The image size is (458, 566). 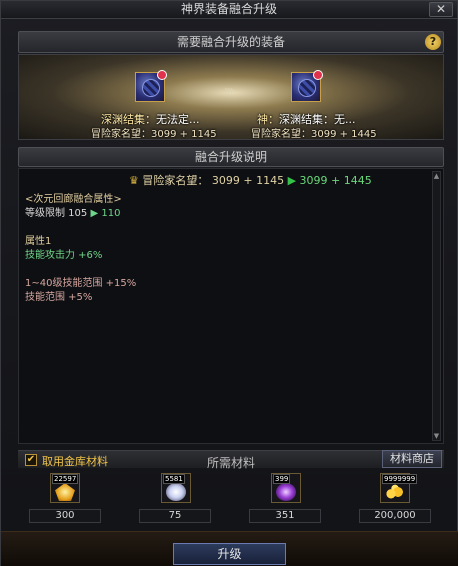 I want to click on material-slot-gold-crystal: 22597, so click(x=65, y=488).